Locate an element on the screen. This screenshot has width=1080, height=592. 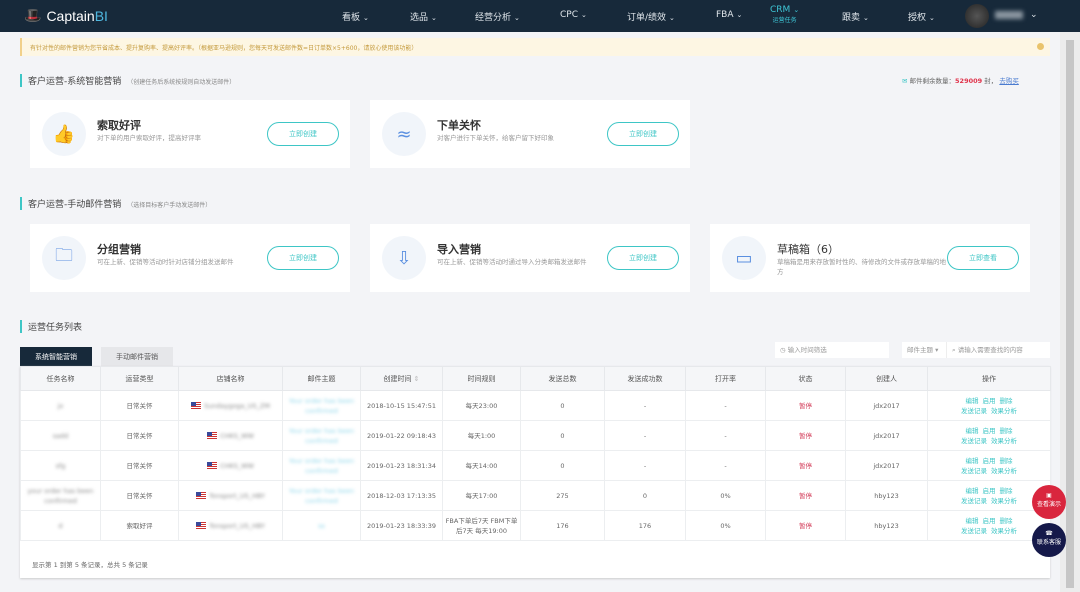
search-input: ⌕ 请输入需要查找的内容 is located at coordinates (998, 350).